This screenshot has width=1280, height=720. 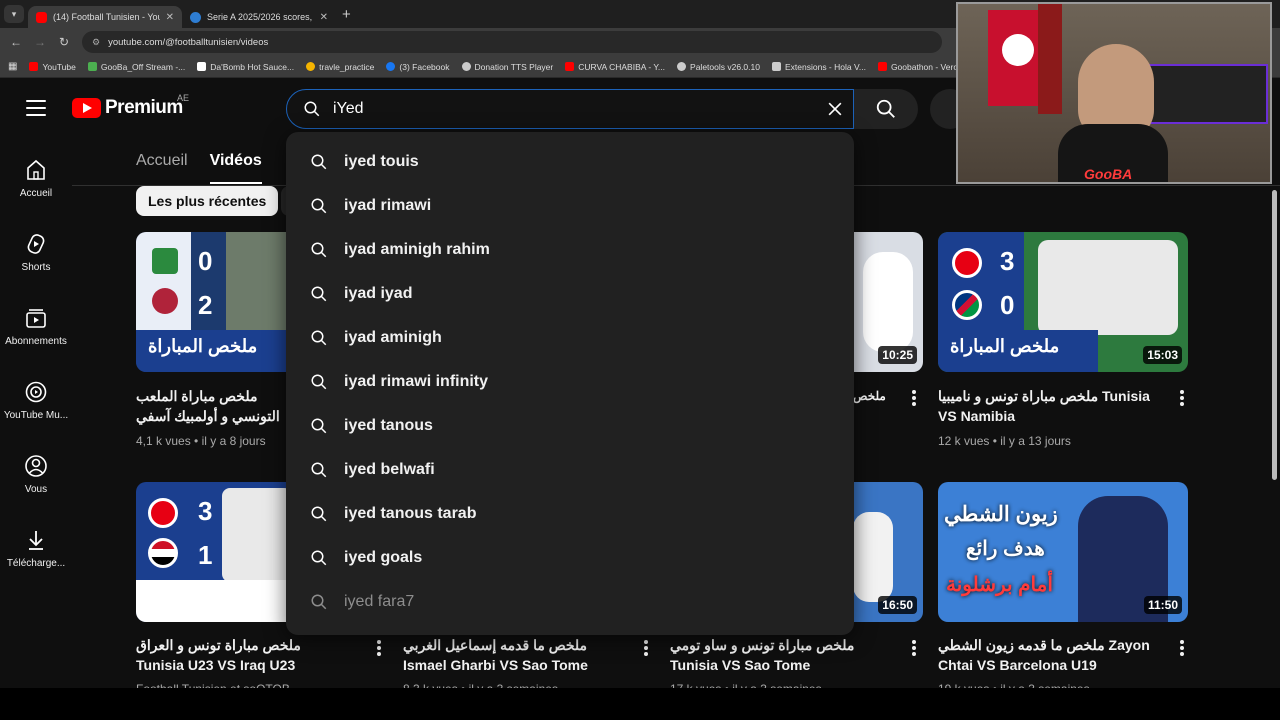 I want to click on tab-search-button: ▾, so click(x=14, y=14).